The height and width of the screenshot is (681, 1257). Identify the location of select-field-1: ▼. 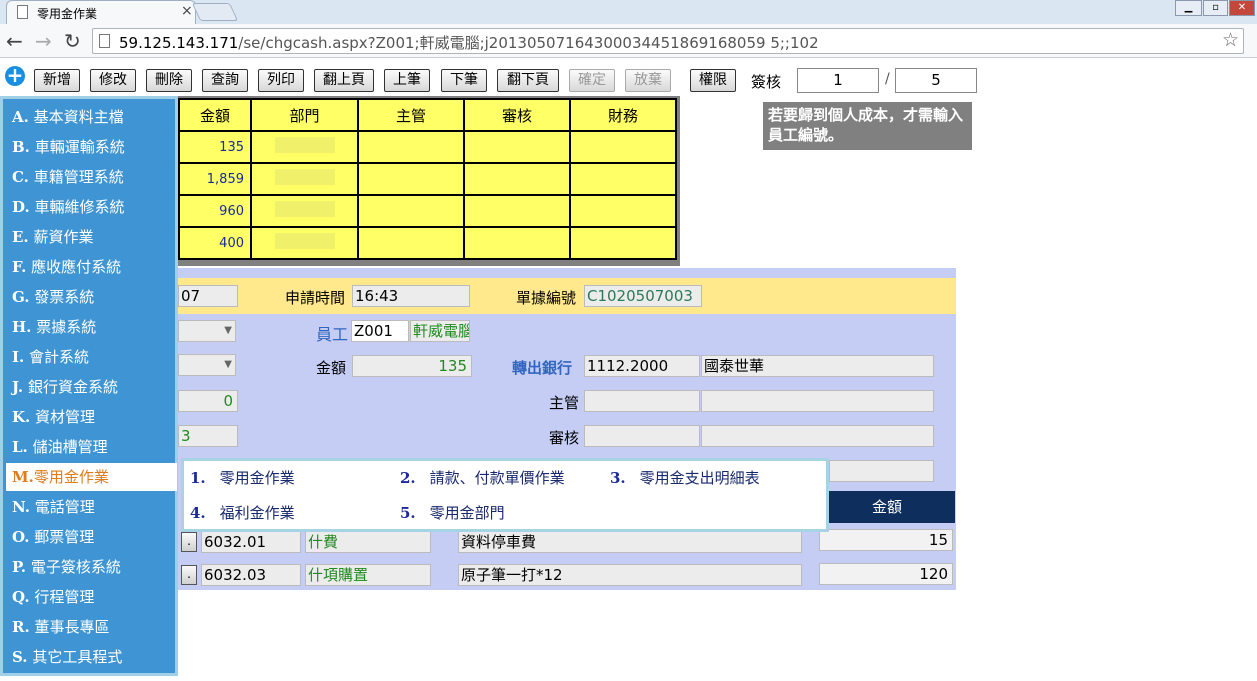
(207, 331).